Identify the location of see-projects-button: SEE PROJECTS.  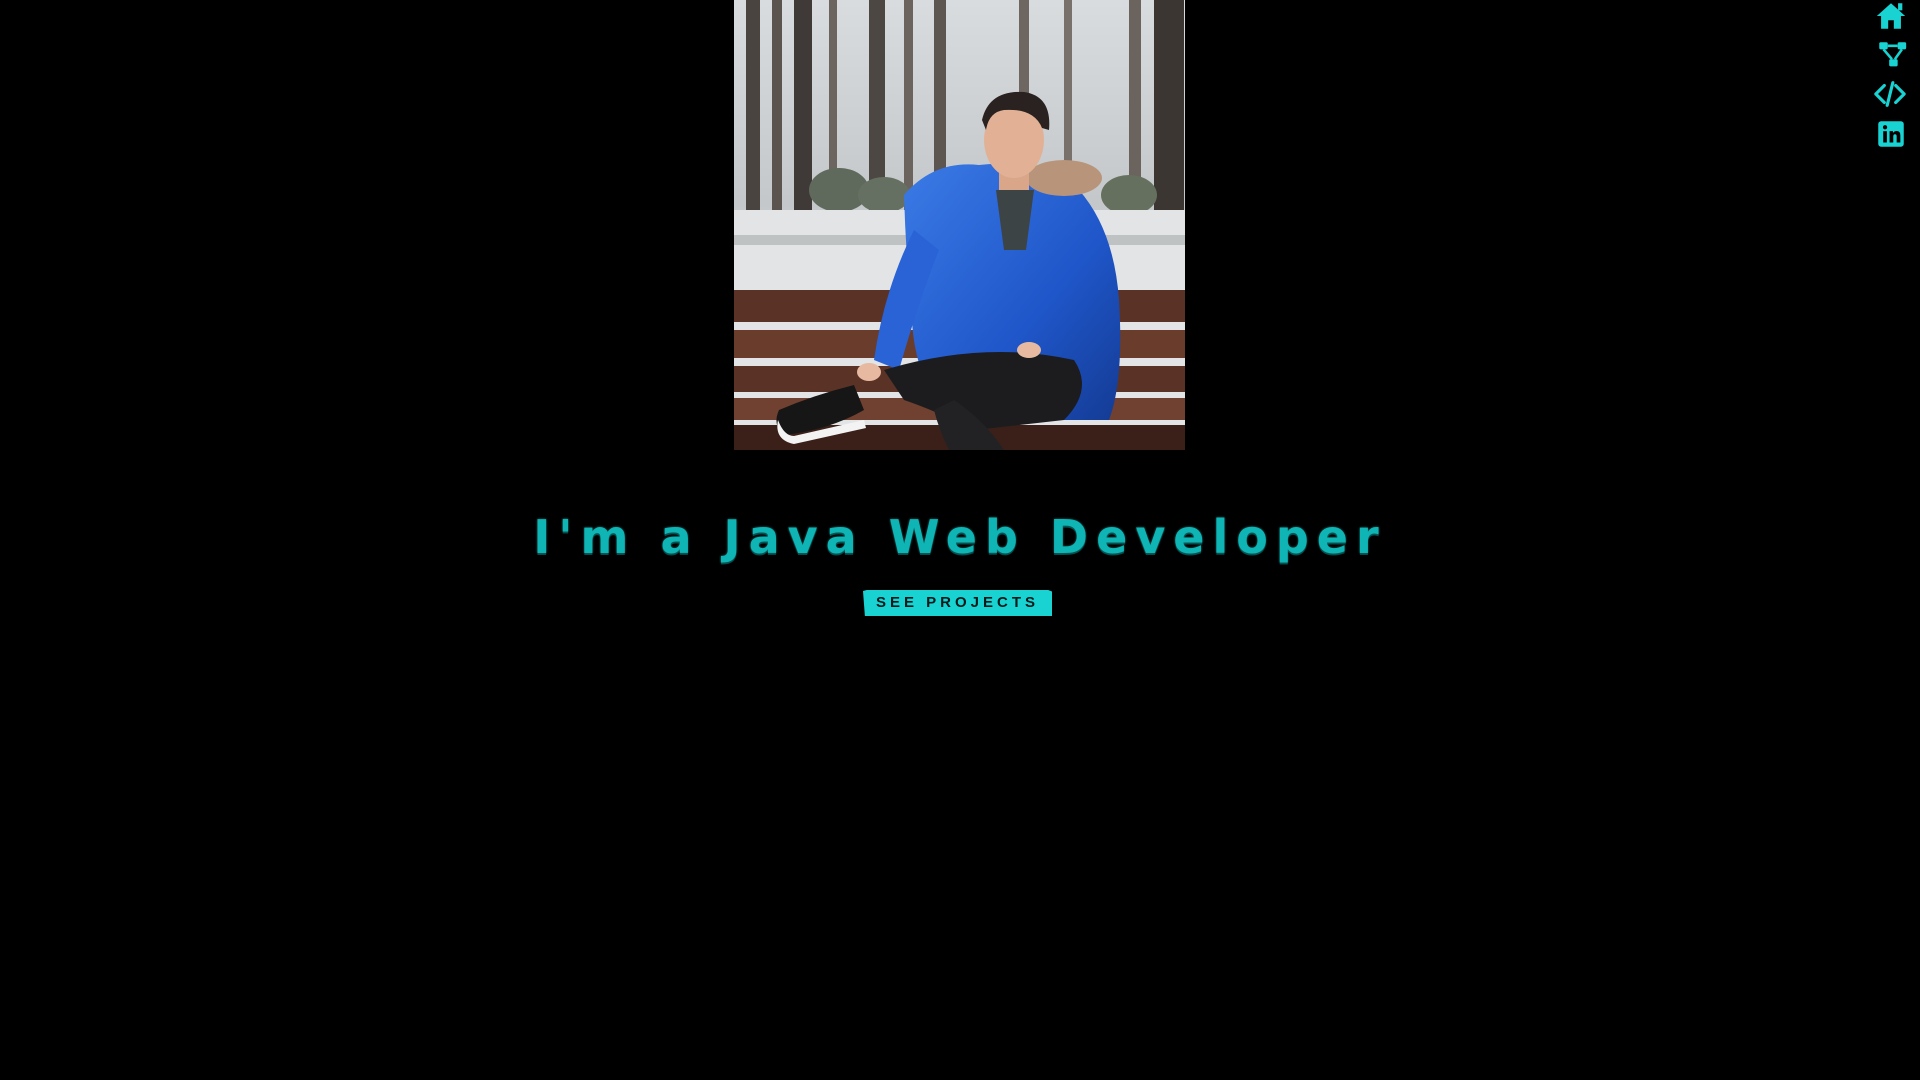
(957, 603).